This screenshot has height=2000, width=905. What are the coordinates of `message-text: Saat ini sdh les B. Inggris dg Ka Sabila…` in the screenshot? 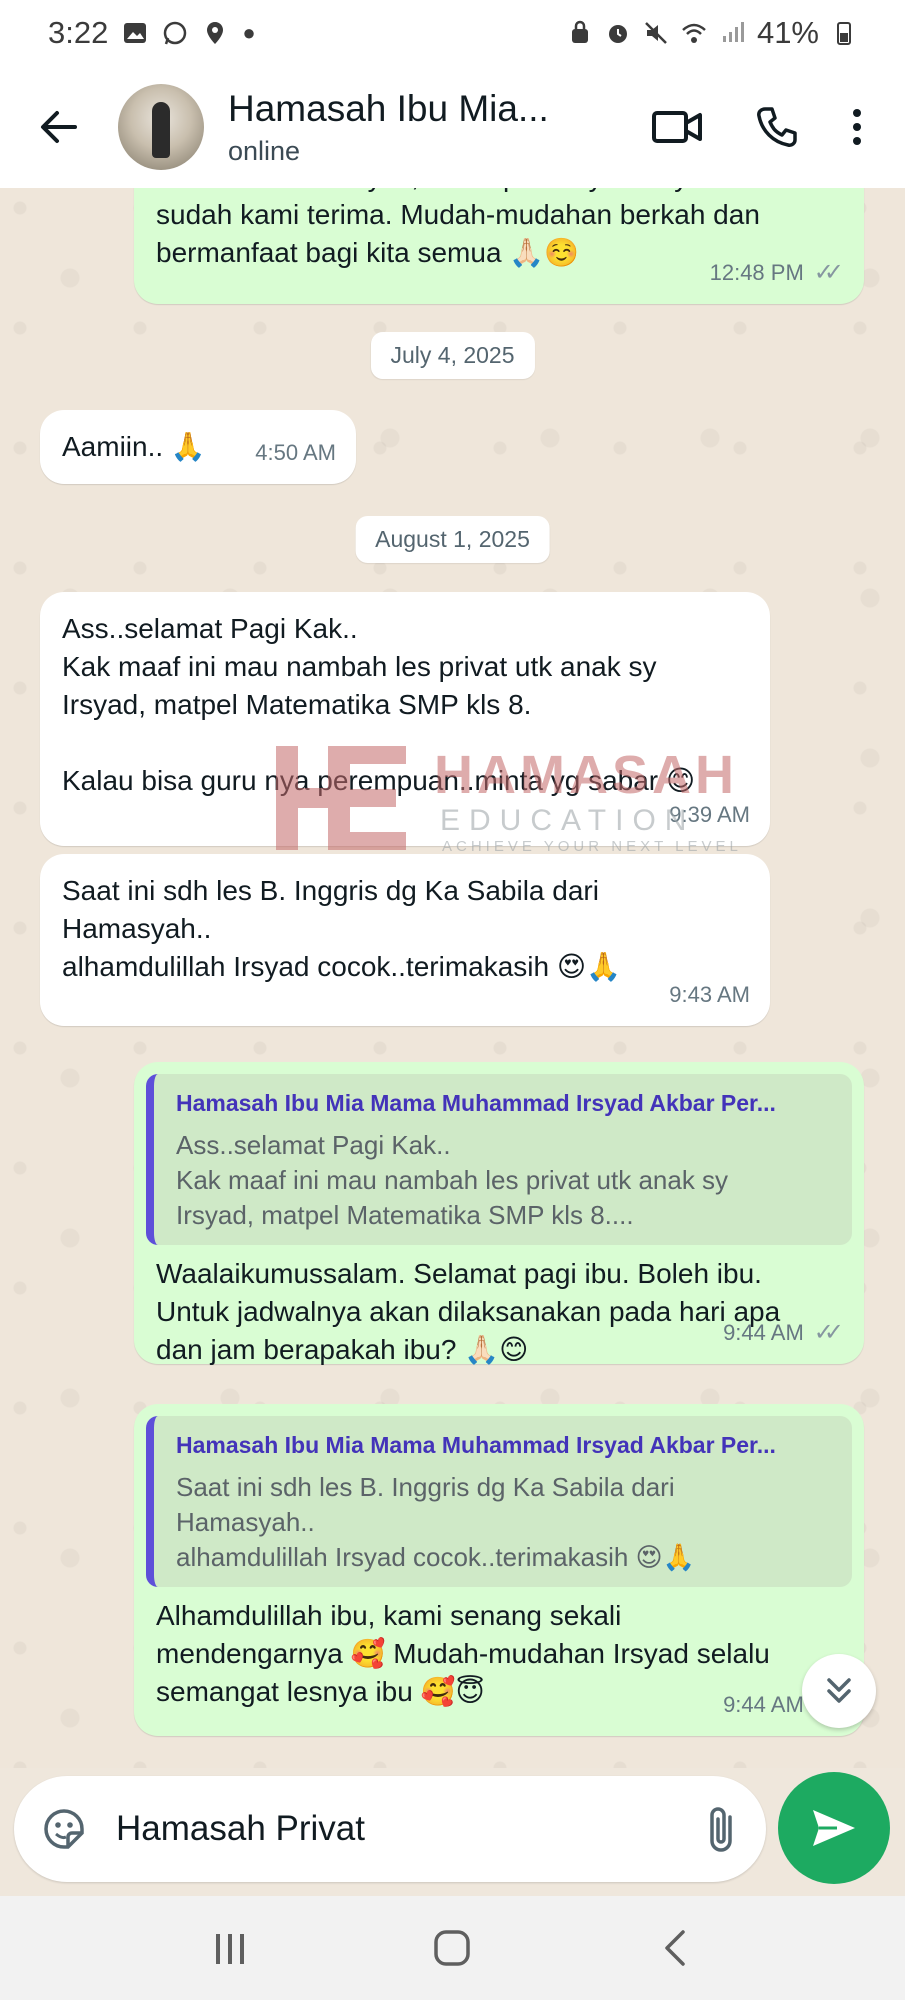 It's located at (341, 928).